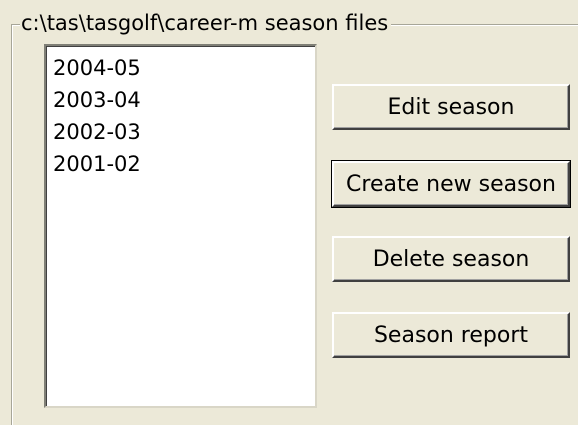  I want to click on edit-season-button: Edit season, so click(451, 107).